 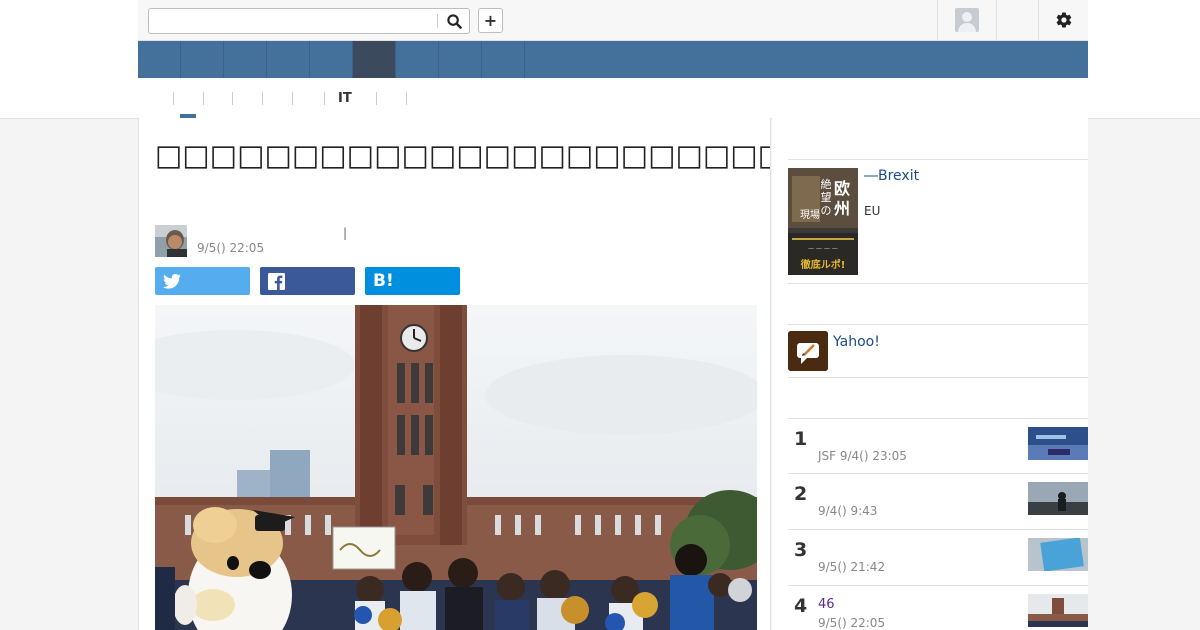 What do you see at coordinates (810, 214) in the screenshot?
I see `svg-text: 現場` at bounding box center [810, 214].